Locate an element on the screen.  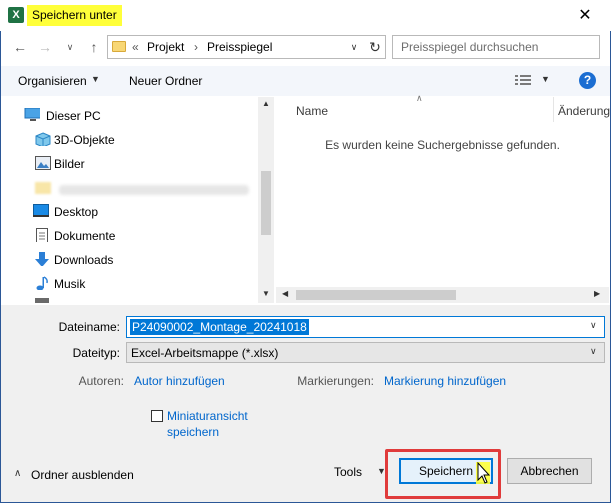
filename-value: P24090002_Montage_20241018 is located at coordinates (219, 327).